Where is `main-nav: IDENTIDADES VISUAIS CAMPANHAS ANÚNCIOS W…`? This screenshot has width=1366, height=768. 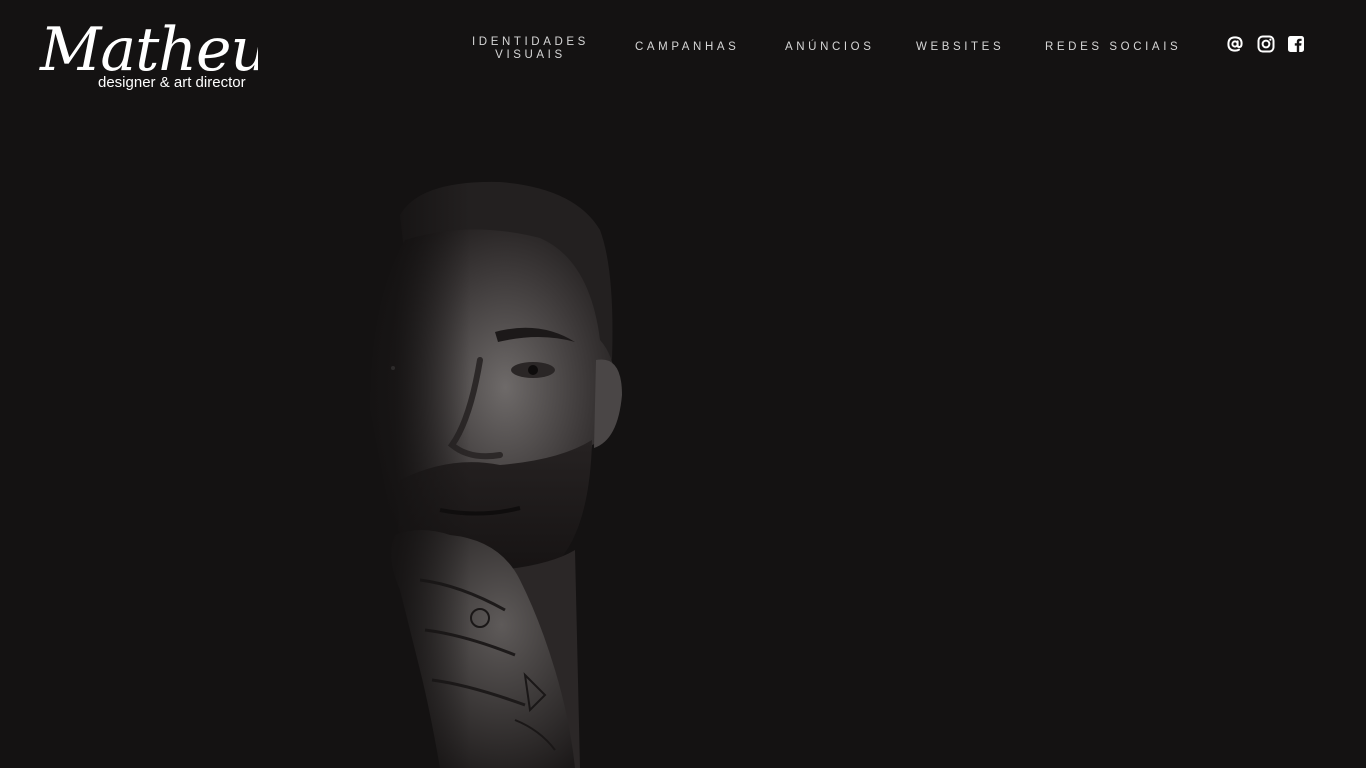
main-nav: IDENTIDADES VISUAIS CAMPANHAS ANÚNCIOS W… is located at coordinates (840, 51).